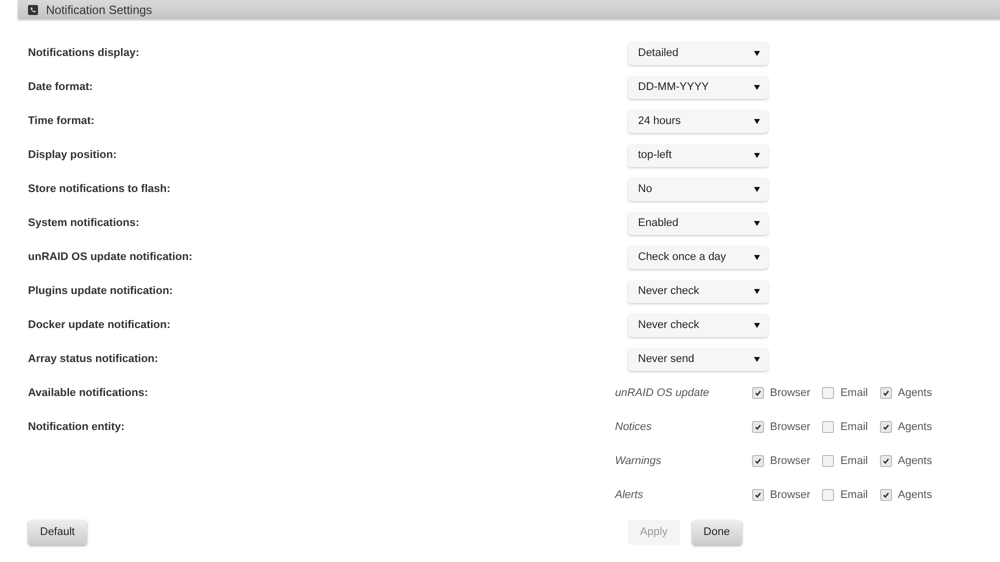  What do you see at coordinates (61, 87) in the screenshot?
I see `setting-label: Date format:` at bounding box center [61, 87].